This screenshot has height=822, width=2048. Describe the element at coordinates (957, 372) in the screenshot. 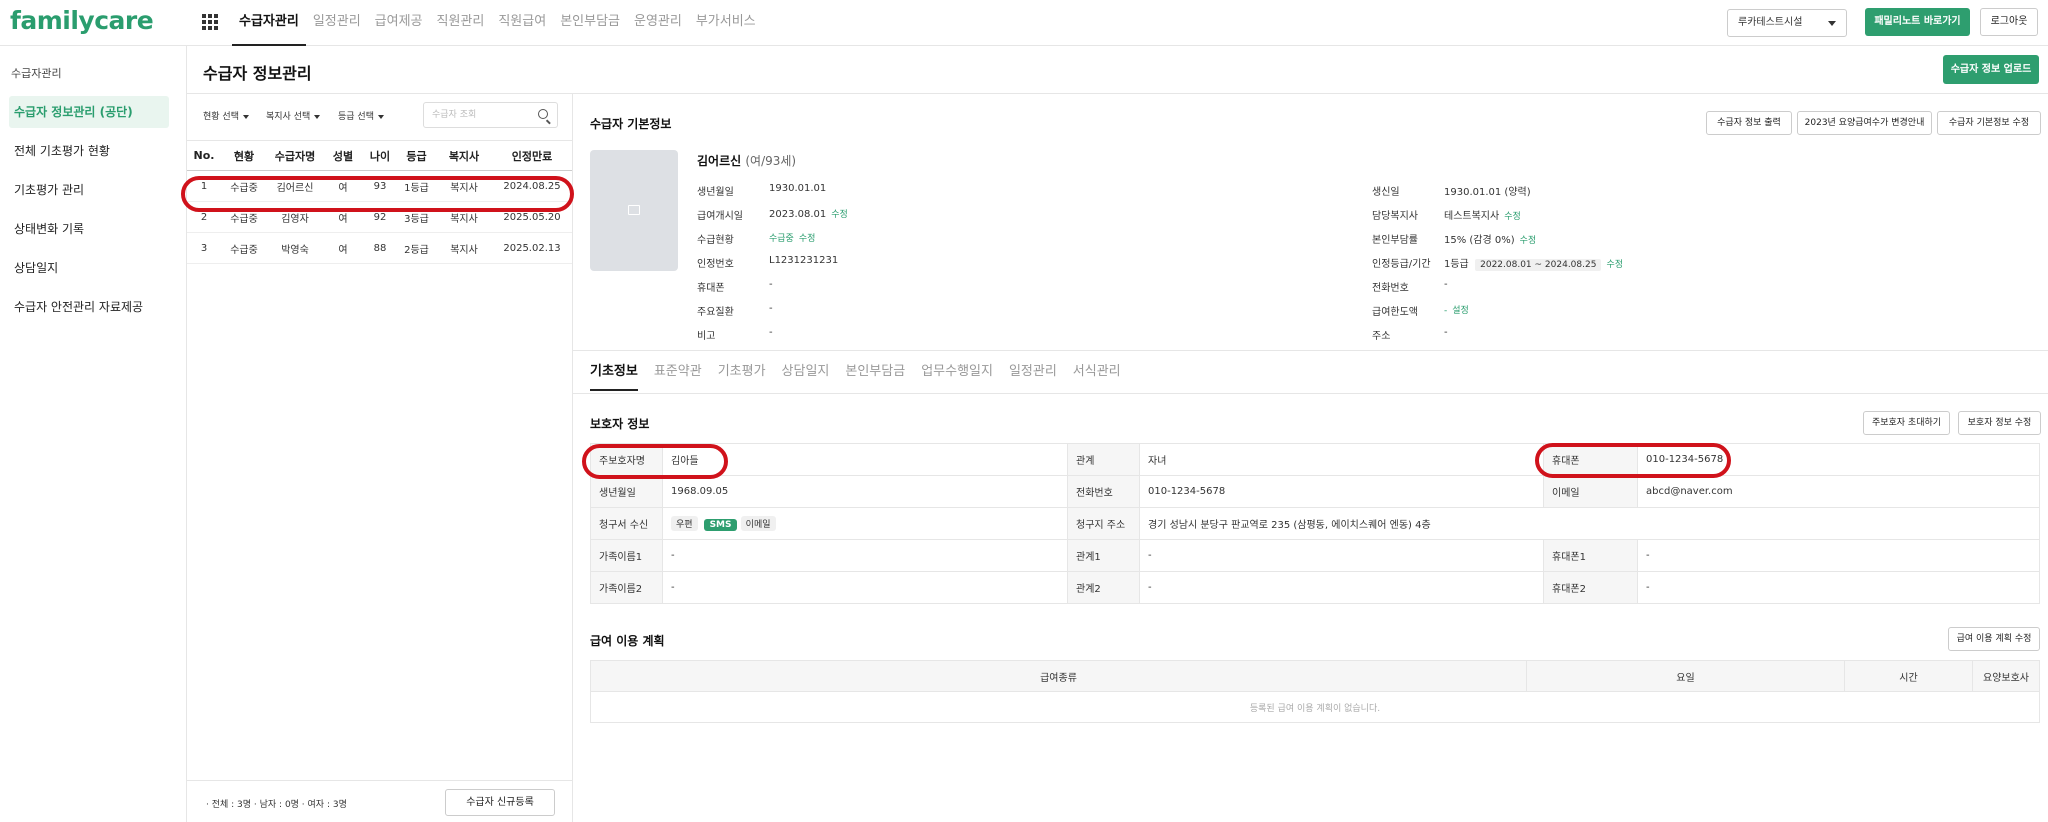

I see `tab-work-log: 업무수행일지` at that location.